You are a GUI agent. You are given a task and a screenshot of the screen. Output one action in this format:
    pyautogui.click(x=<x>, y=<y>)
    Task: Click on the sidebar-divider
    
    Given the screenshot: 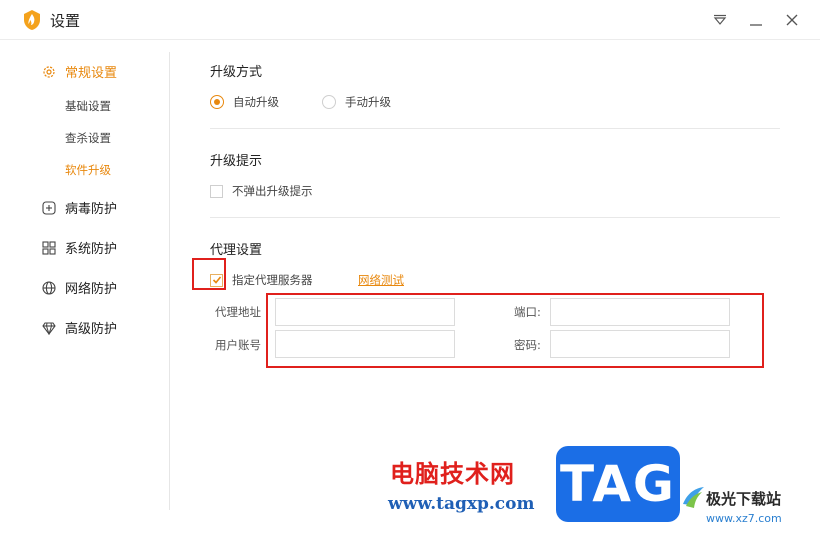 What is the action you would take?
    pyautogui.click(x=169, y=281)
    